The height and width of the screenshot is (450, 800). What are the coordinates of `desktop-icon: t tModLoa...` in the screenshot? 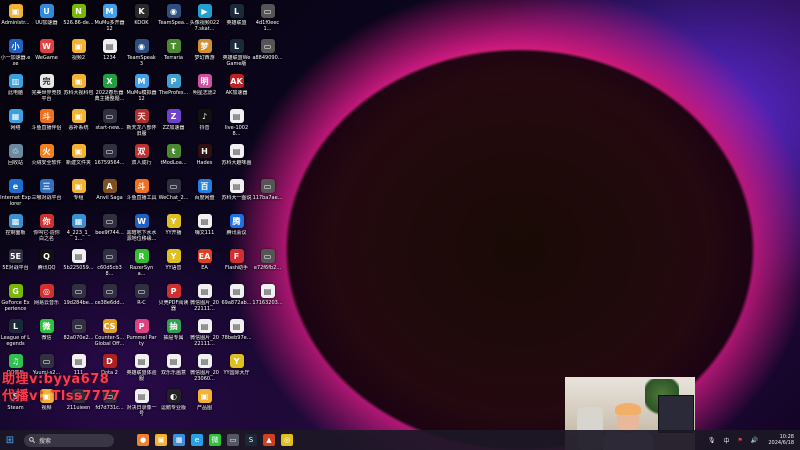 It's located at (173, 160).